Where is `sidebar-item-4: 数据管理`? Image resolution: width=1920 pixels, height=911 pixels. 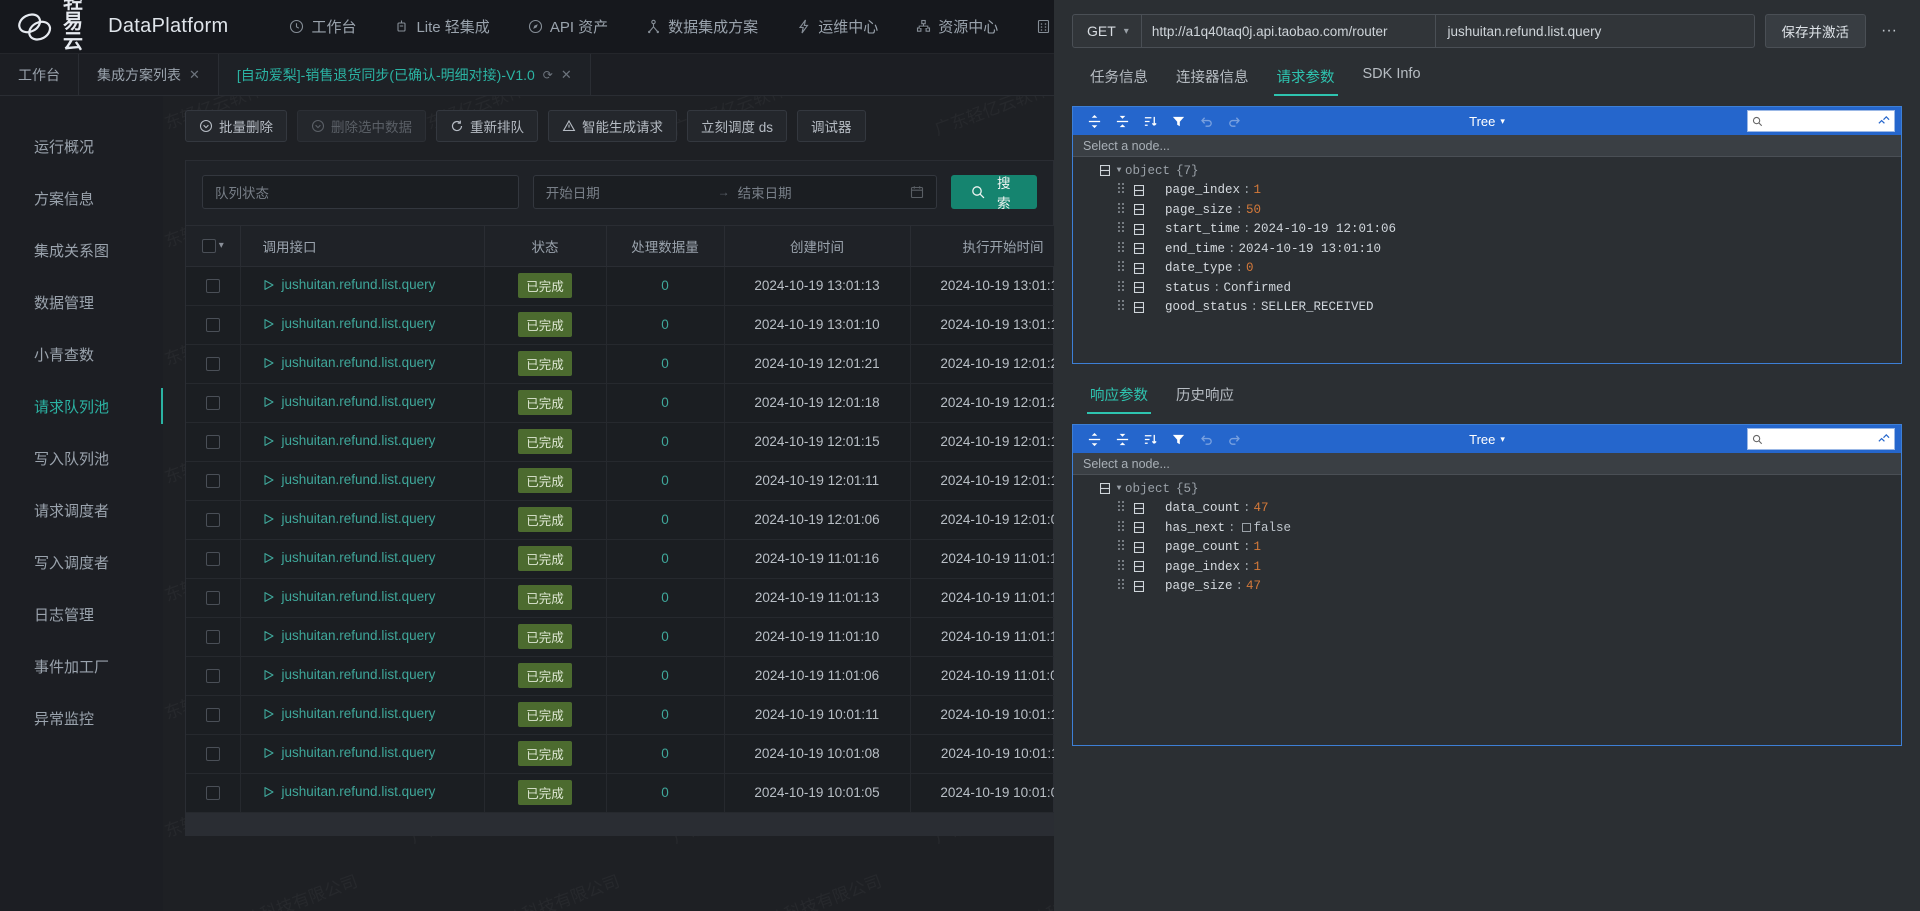 sidebar-item-4: 数据管理 is located at coordinates (81, 302).